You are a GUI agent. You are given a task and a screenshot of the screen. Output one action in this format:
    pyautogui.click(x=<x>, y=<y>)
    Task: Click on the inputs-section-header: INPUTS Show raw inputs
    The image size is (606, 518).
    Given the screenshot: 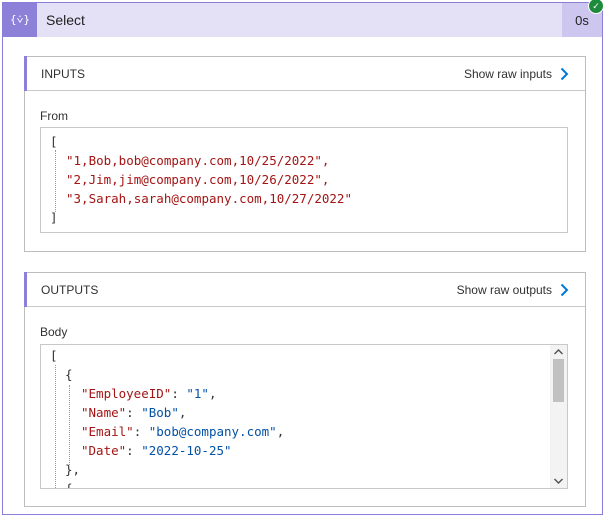 What is the action you would take?
    pyautogui.click(x=304, y=73)
    